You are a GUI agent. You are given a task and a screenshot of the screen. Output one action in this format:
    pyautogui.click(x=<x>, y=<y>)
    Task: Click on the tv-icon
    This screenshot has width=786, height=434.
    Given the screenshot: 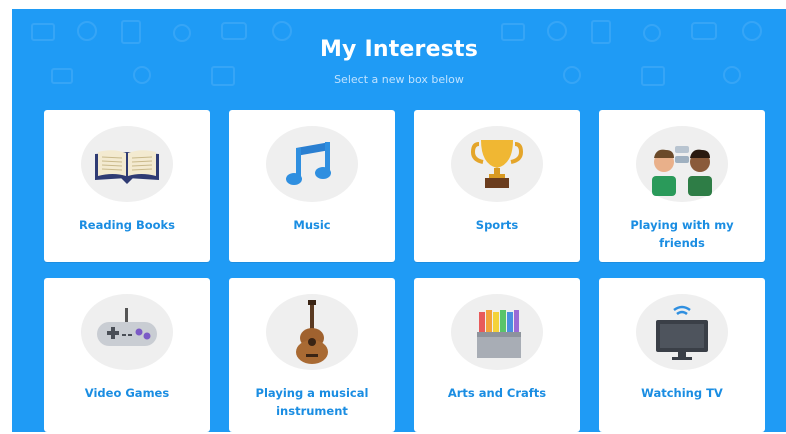 What is the action you would take?
    pyautogui.click(x=682, y=332)
    